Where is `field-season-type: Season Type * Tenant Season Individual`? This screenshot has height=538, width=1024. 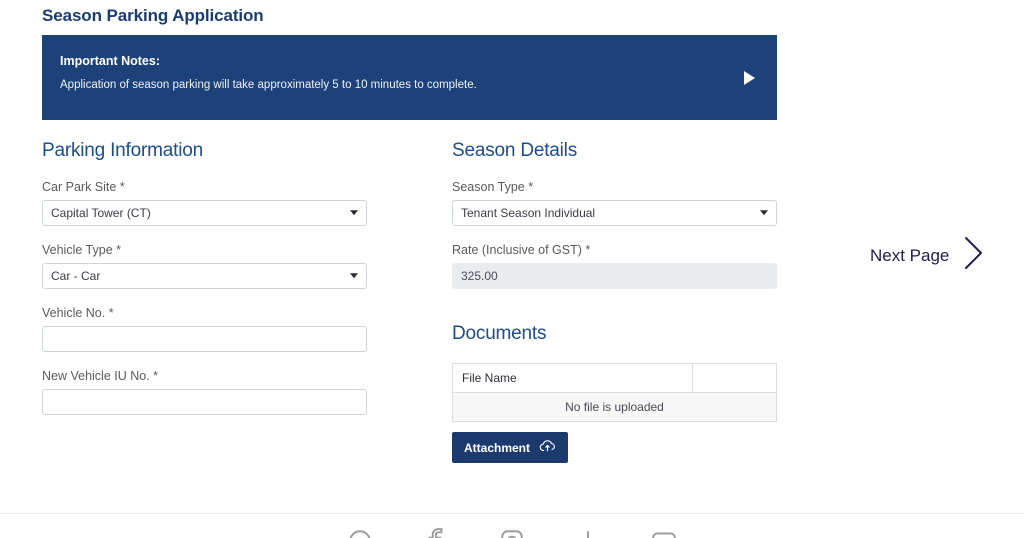
field-season-type: Season Type * Tenant Season Individual is located at coordinates (614, 203).